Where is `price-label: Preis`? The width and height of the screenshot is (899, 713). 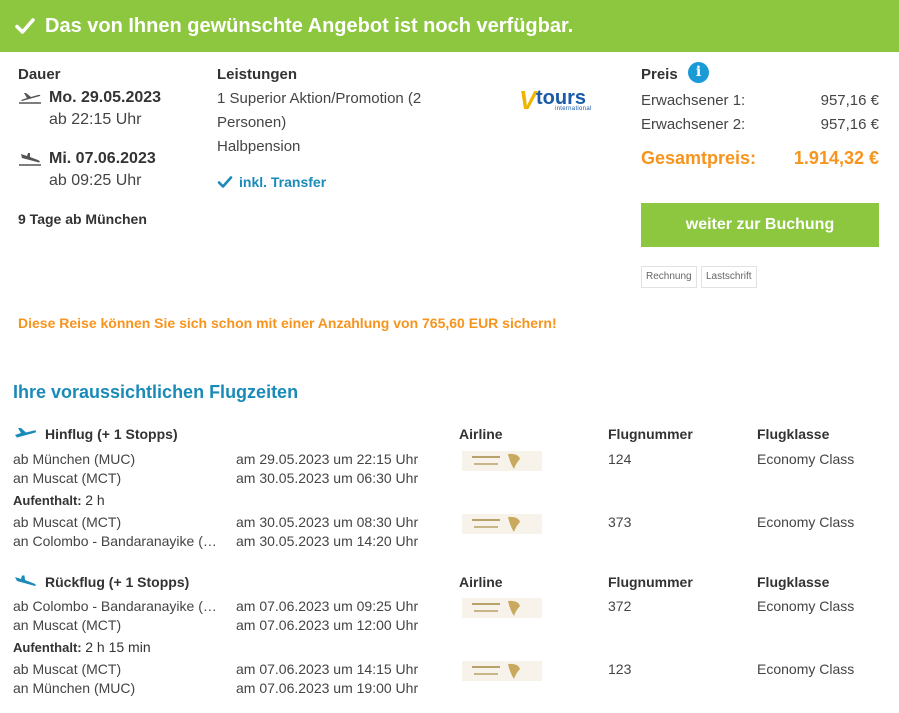
price-label: Preis is located at coordinates (659, 74).